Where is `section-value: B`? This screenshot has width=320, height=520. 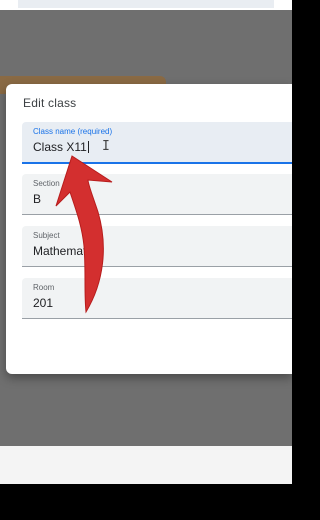 section-value: B is located at coordinates (37, 199).